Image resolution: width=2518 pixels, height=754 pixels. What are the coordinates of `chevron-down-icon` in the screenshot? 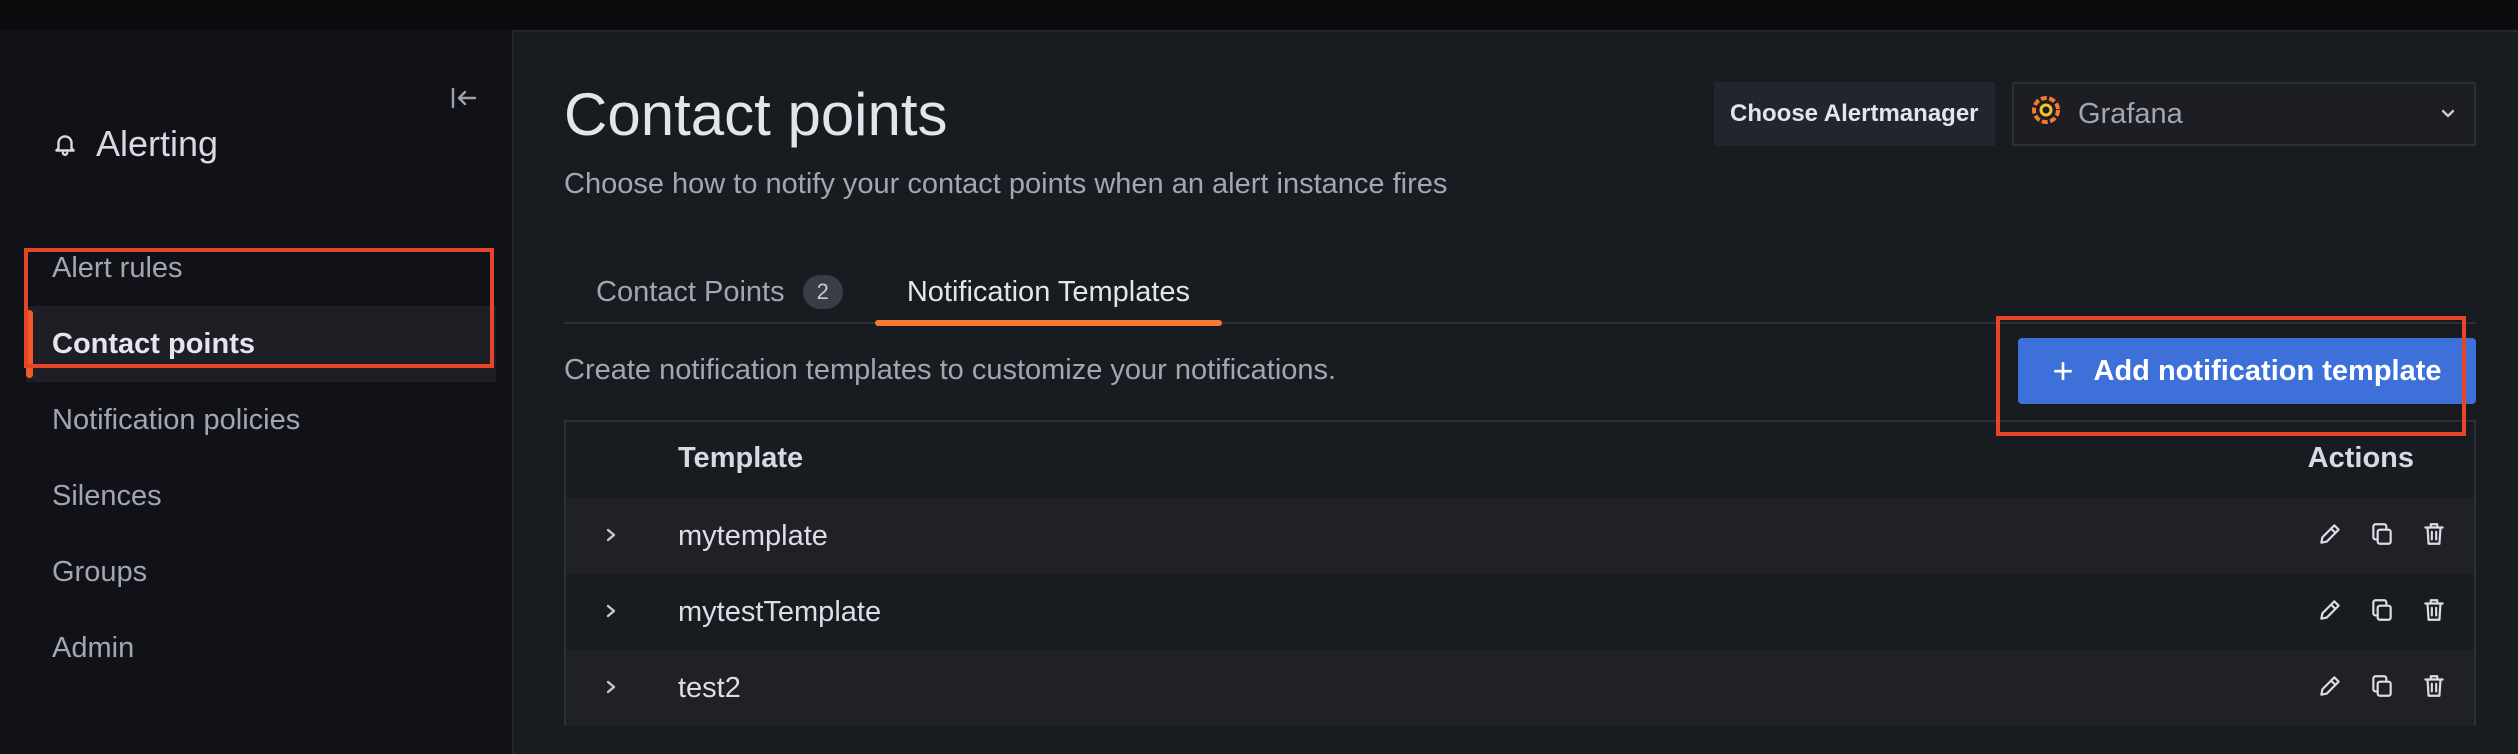 It's located at (2448, 114).